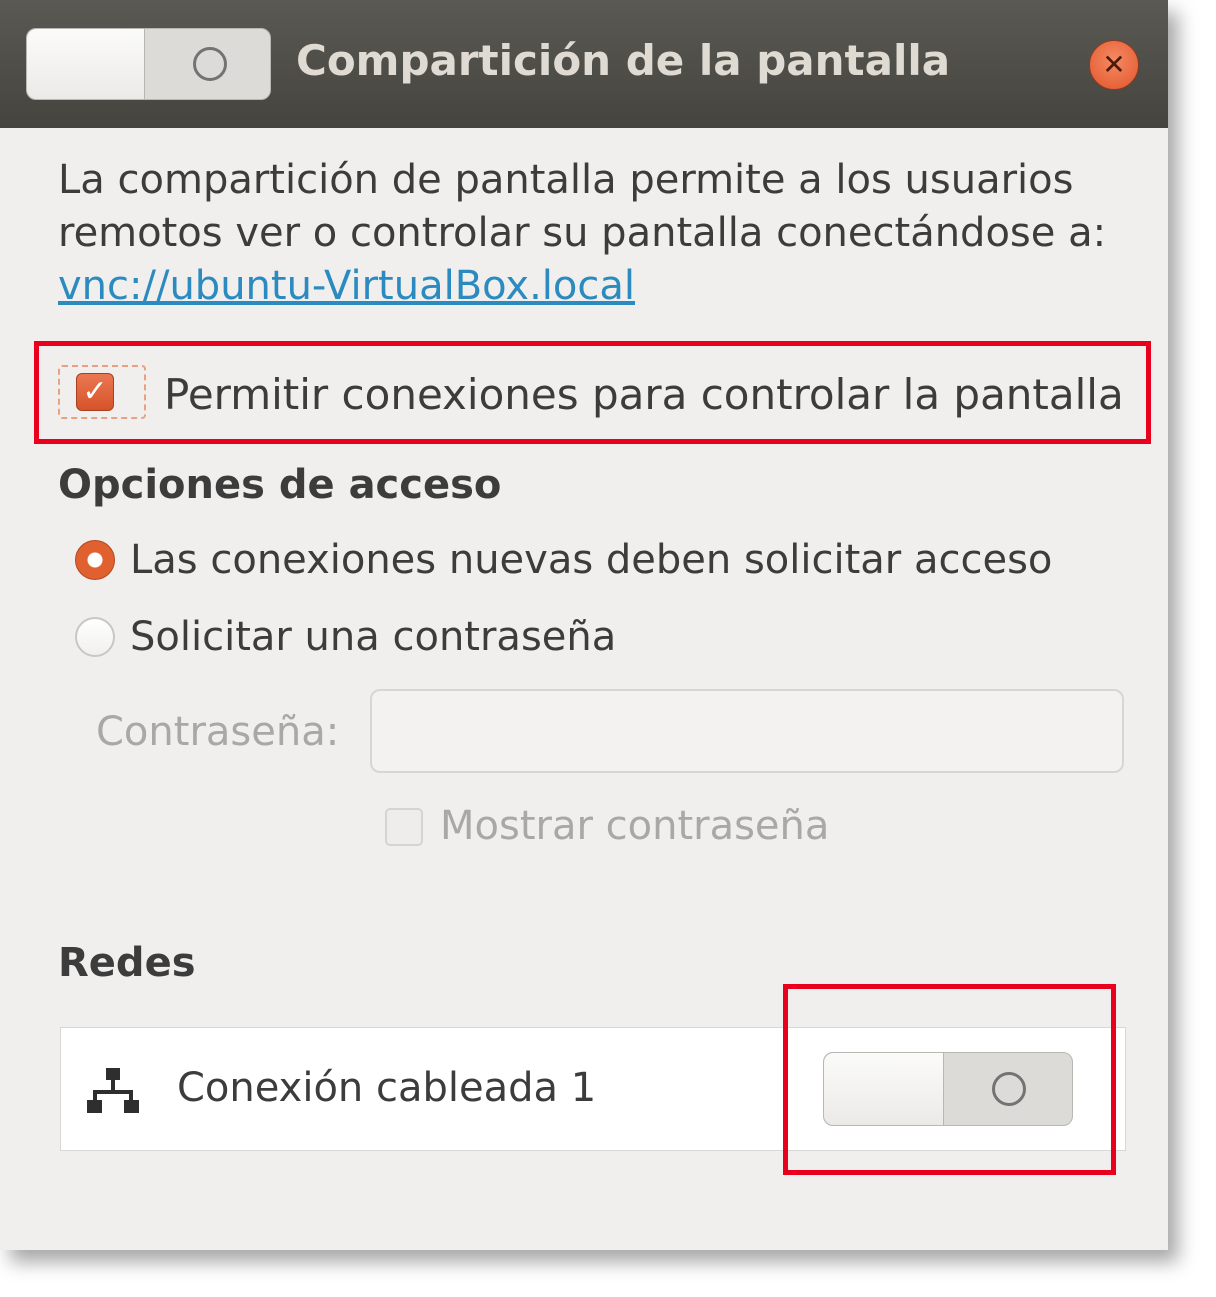 This screenshot has height=1297, width=1216. I want to click on screen-sharing-toggle, so click(148, 64).